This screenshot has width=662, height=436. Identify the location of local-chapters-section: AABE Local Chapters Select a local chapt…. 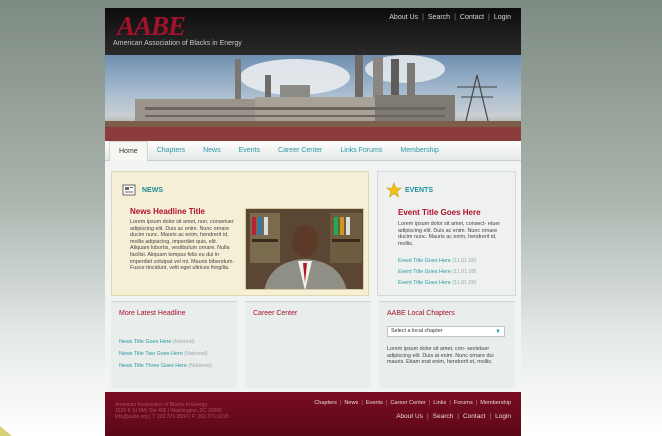
(447, 344).